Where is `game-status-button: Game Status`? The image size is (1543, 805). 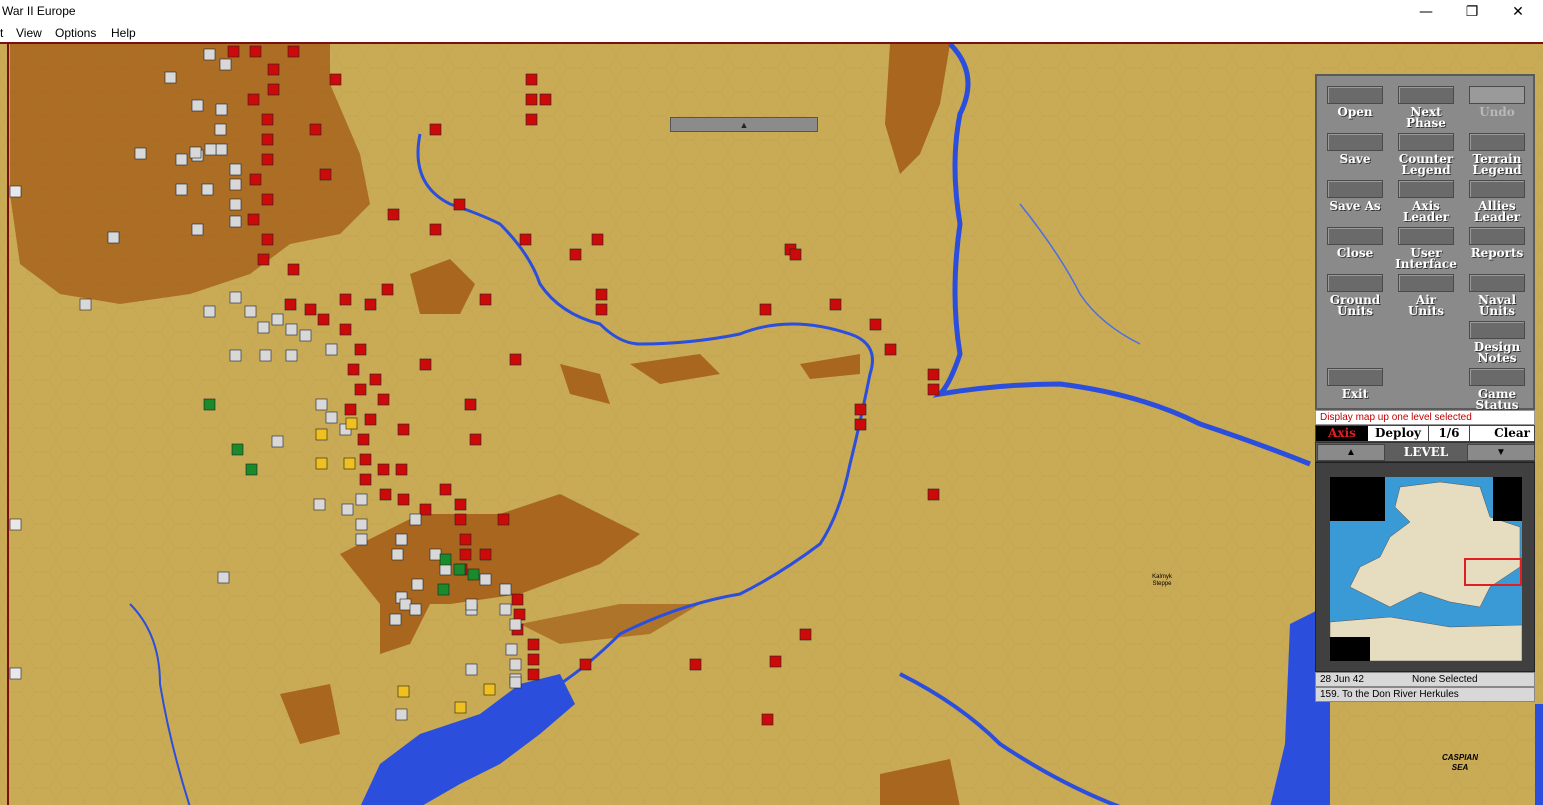 game-status-button: Game Status is located at coordinates (1497, 389).